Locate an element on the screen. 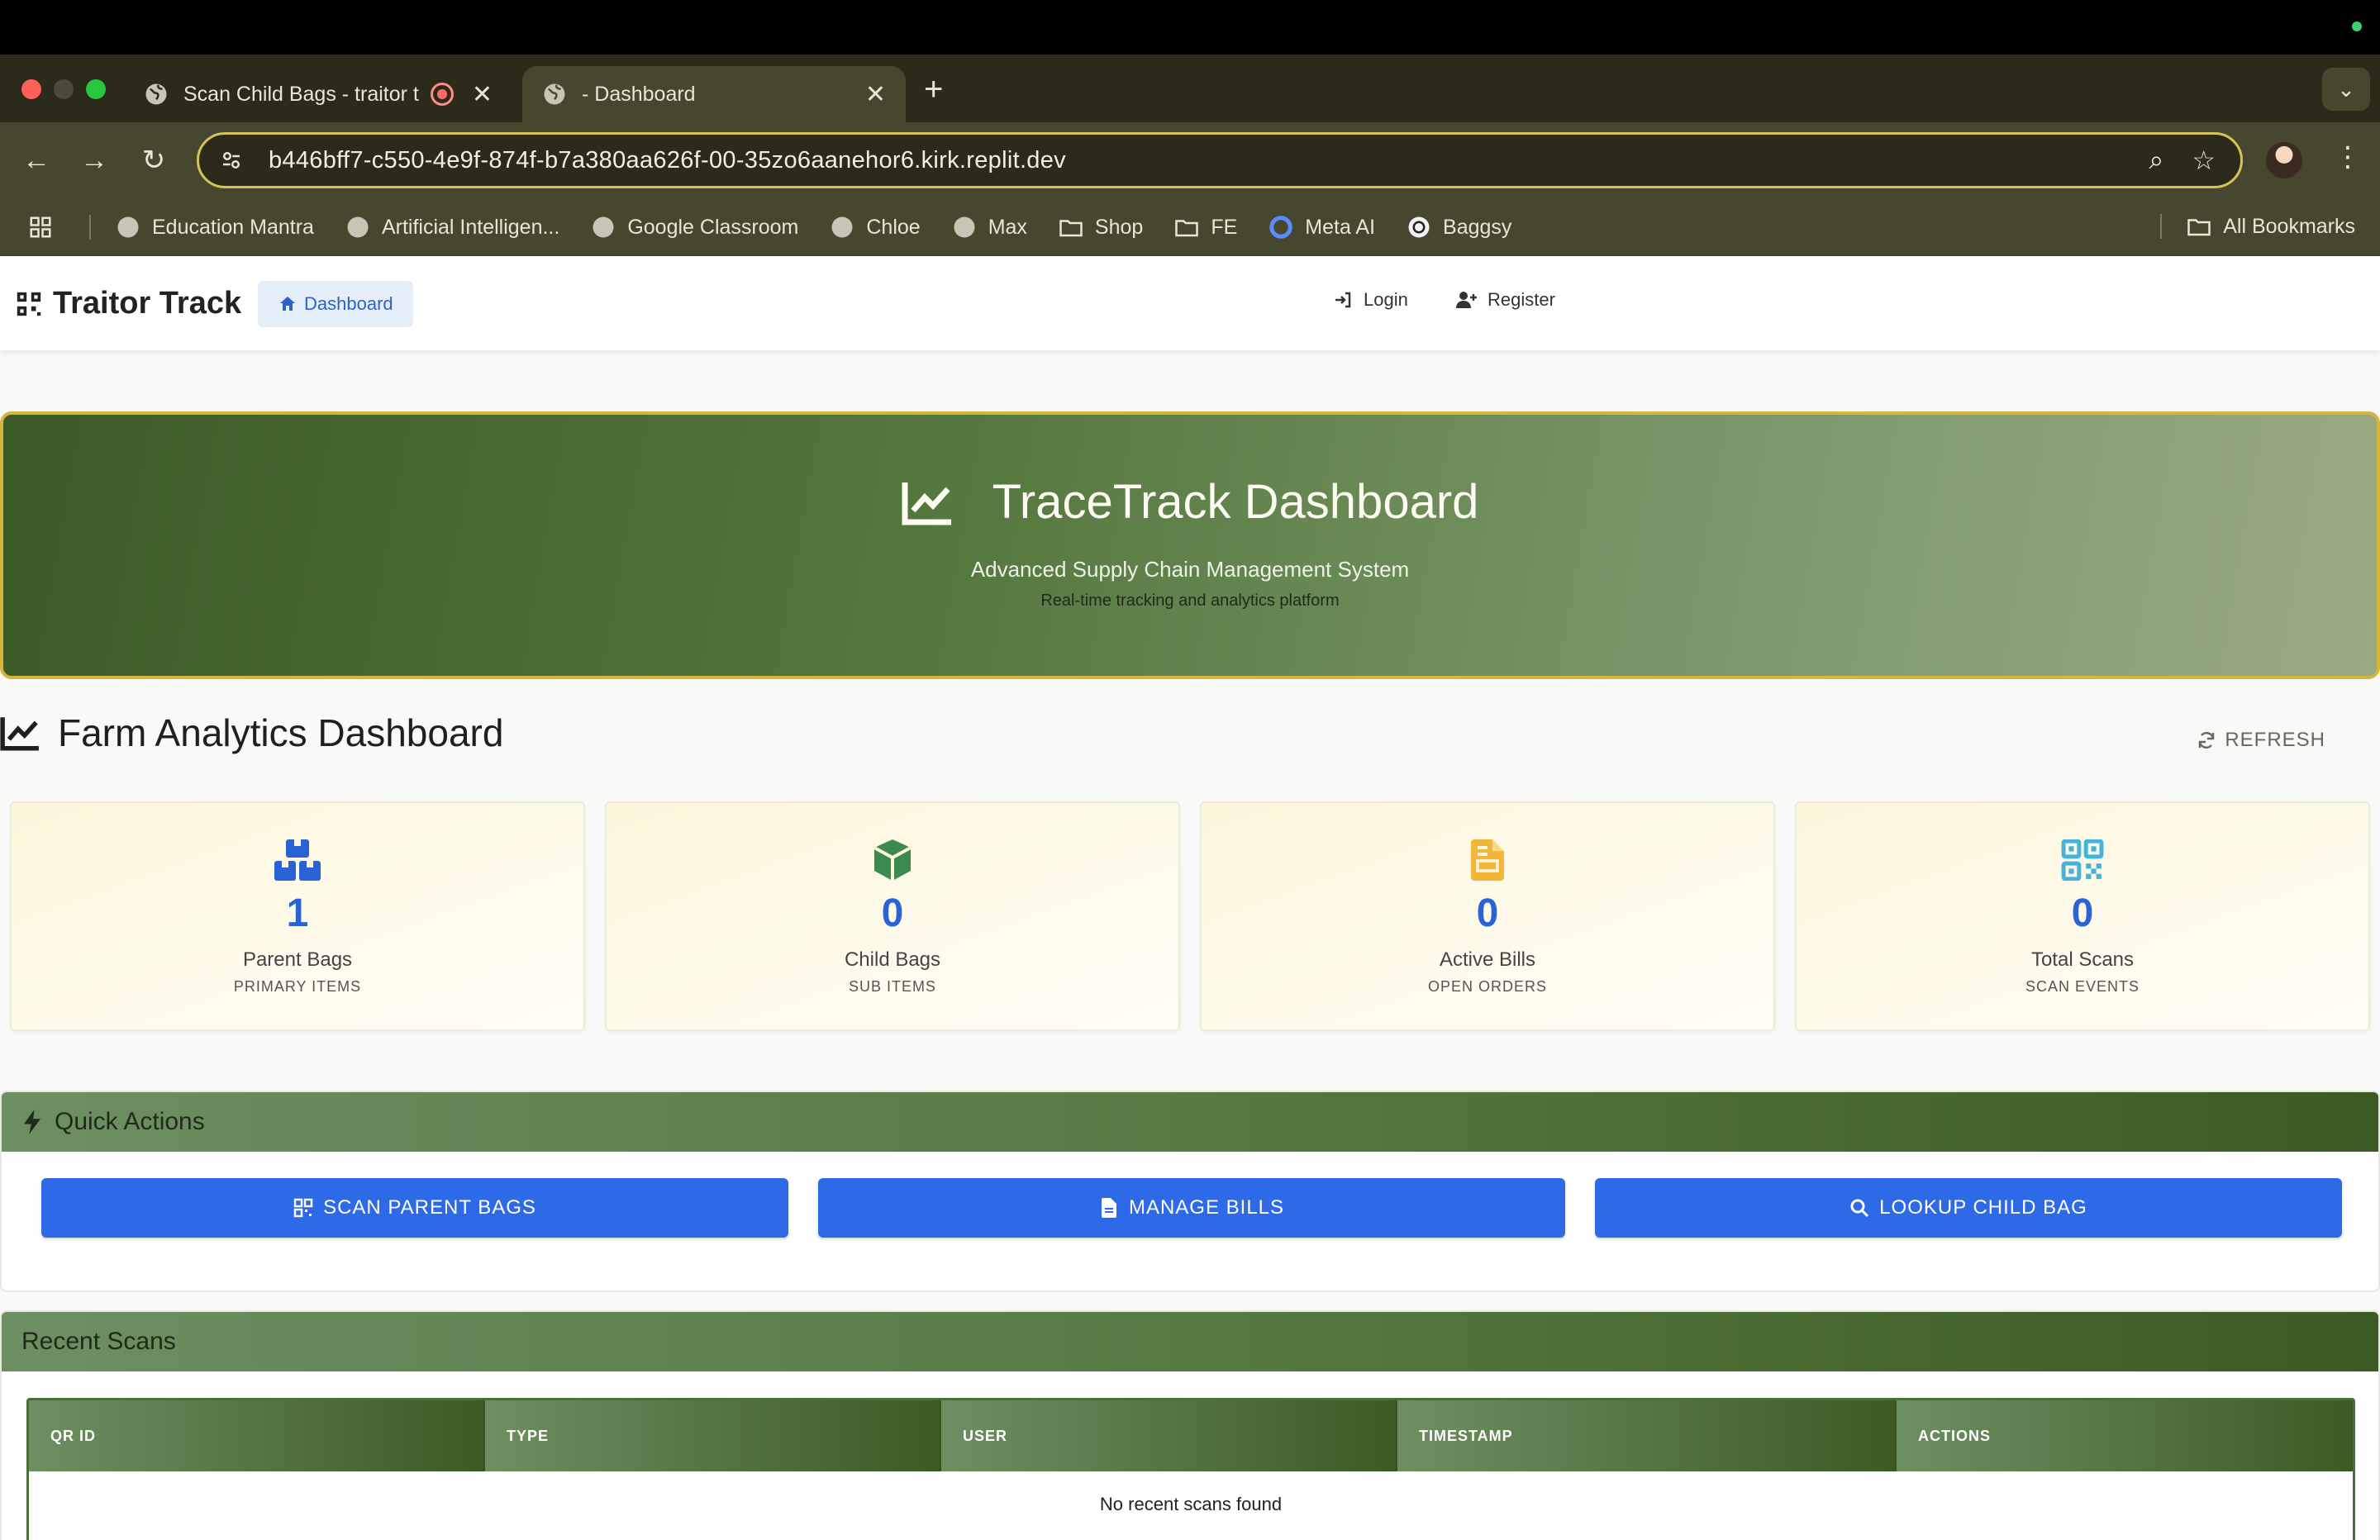 The height and width of the screenshot is (1540, 2380). stat-sublabel: PRIMARY ITEMS is located at coordinates (297, 986).